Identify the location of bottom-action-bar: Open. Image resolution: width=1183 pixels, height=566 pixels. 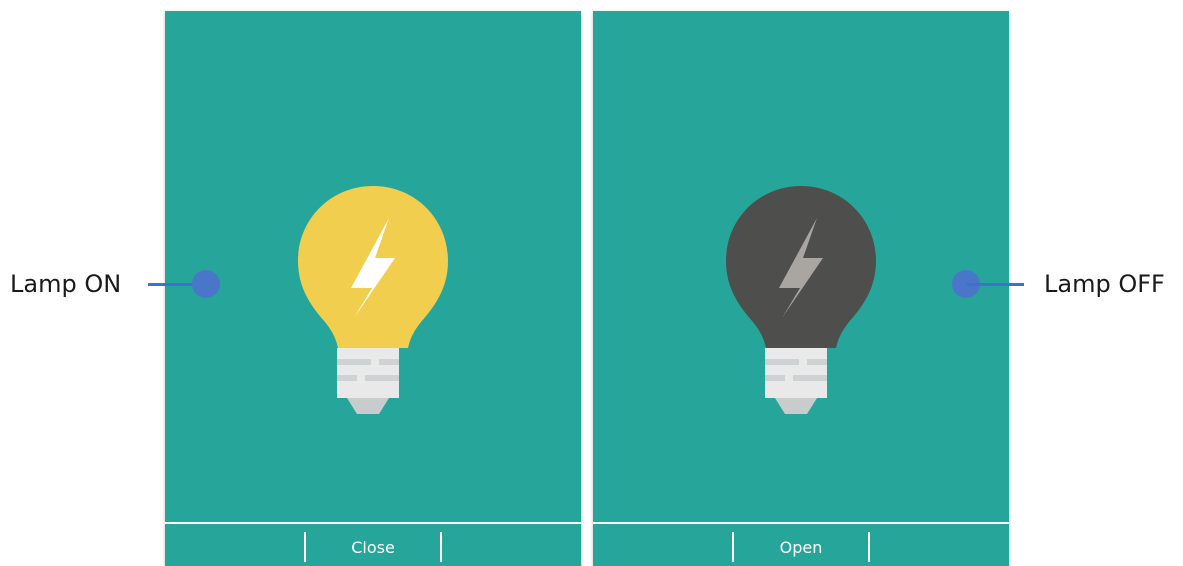
(801, 544).